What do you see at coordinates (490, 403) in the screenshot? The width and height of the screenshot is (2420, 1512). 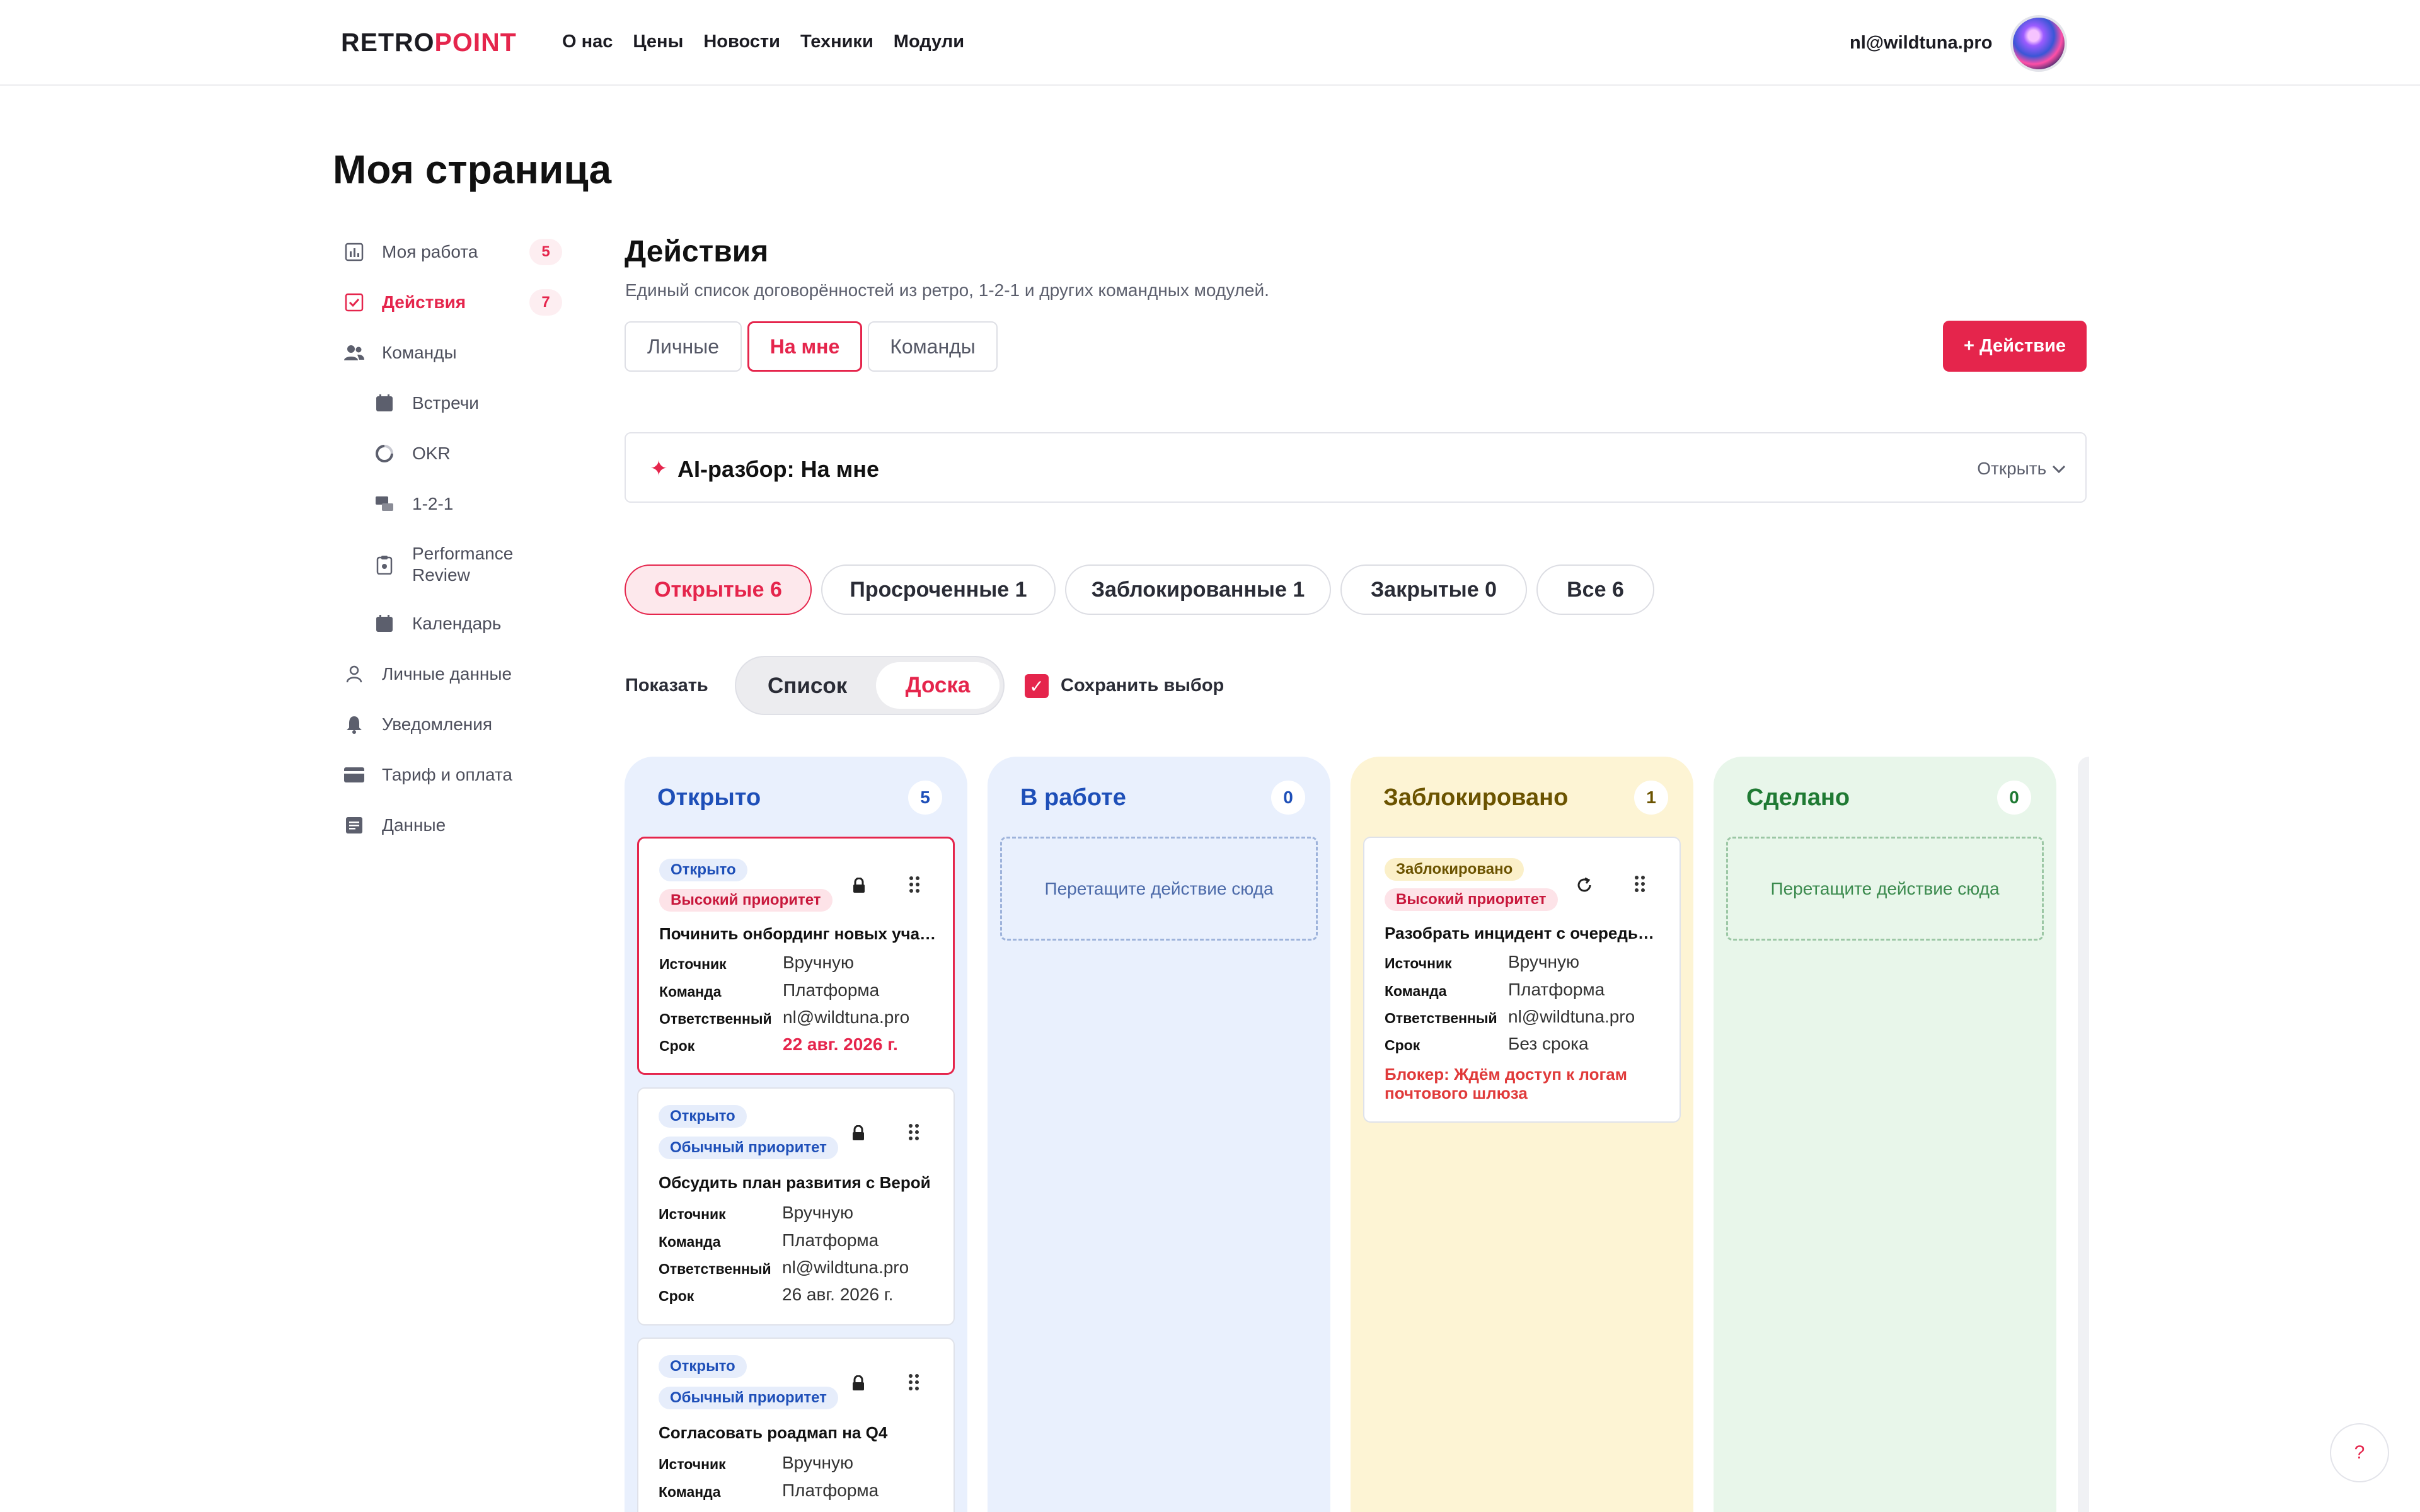 I see `sidebar-item-meetings: Встречи` at bounding box center [490, 403].